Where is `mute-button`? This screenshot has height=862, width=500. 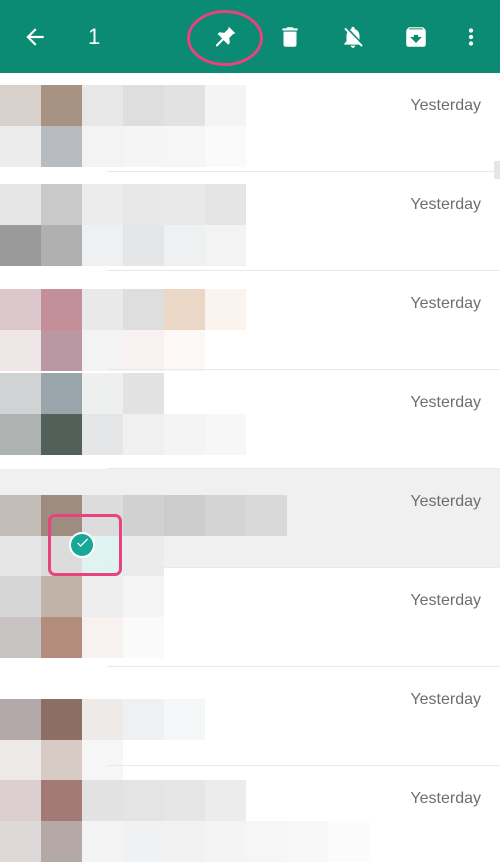 mute-button is located at coordinates (353, 36).